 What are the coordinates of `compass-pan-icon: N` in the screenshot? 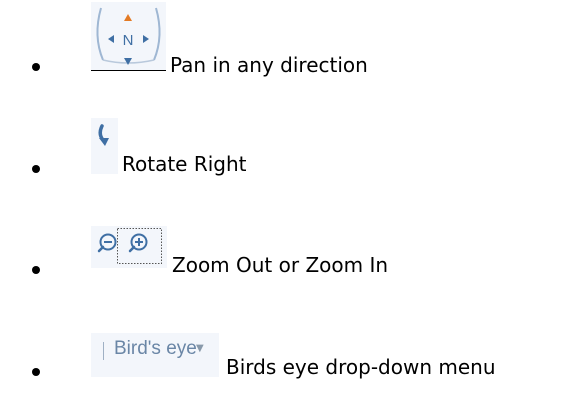 It's located at (128, 36).